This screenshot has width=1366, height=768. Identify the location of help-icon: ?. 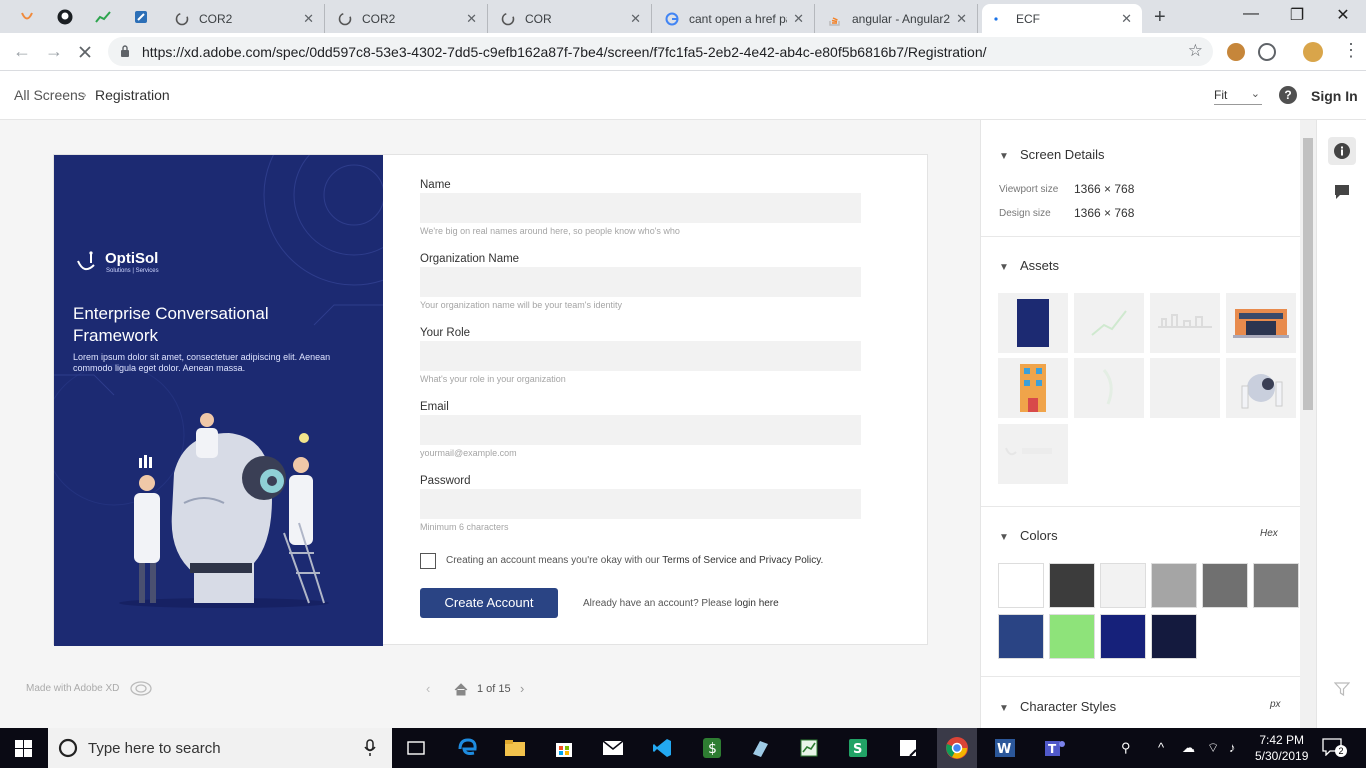
(1288, 95).